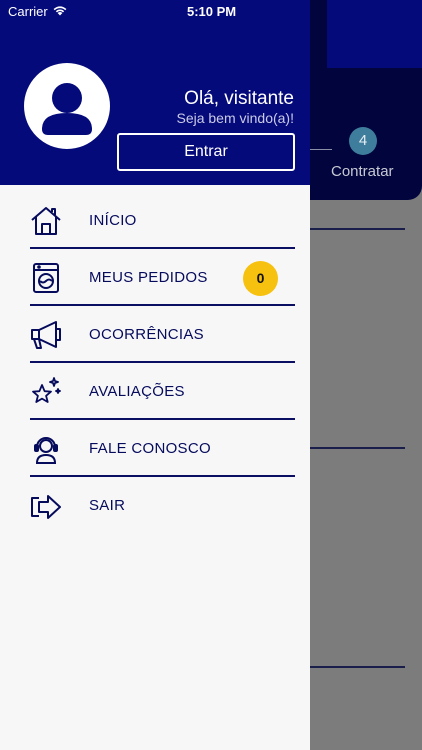  I want to click on menu-item-label: AVALIAÇÕES, so click(137, 391).